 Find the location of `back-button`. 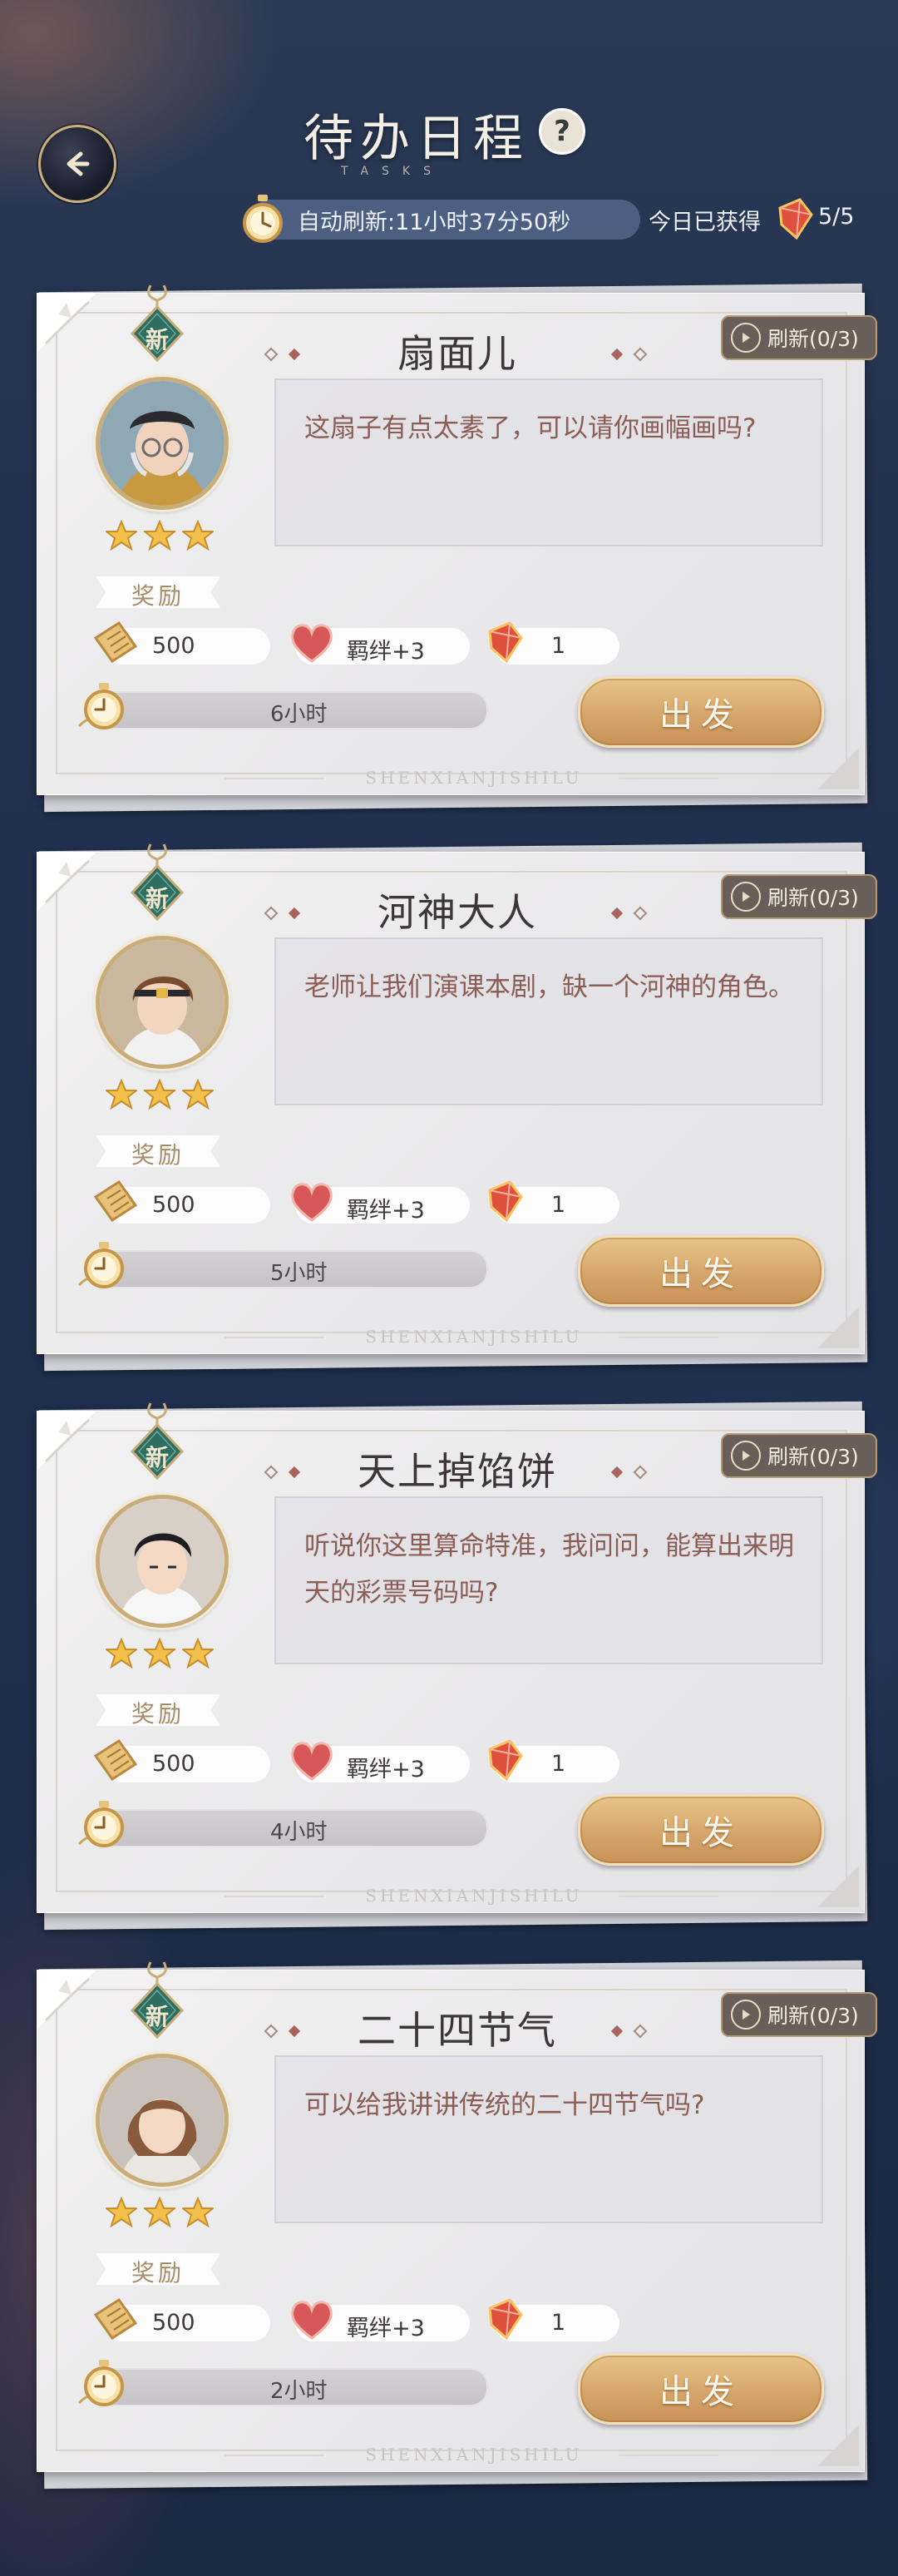

back-button is located at coordinates (77, 164).